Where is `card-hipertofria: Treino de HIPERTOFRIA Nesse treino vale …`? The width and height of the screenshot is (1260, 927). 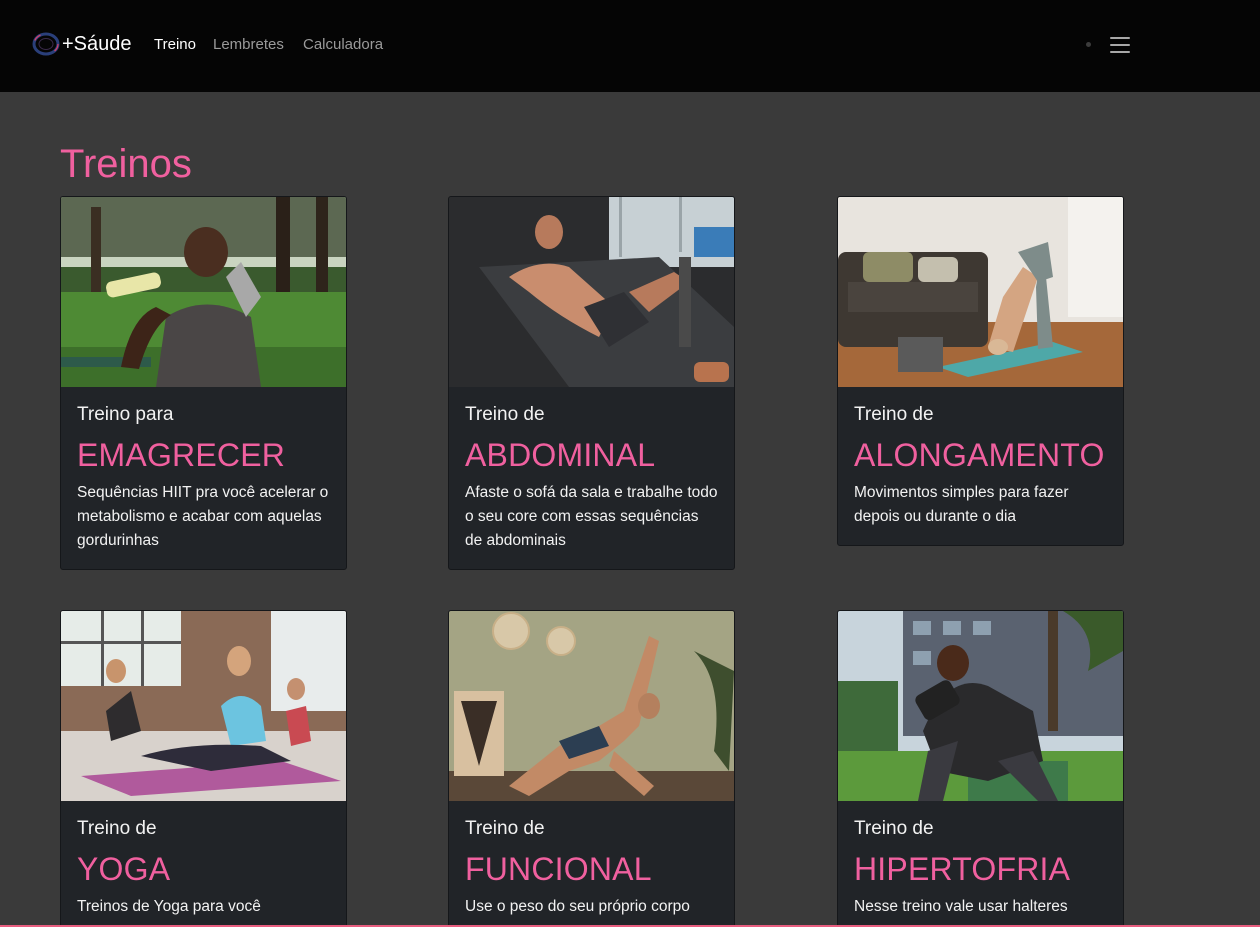 card-hipertofria: Treino de HIPERTOFRIA Nesse treino vale … is located at coordinates (980, 768).